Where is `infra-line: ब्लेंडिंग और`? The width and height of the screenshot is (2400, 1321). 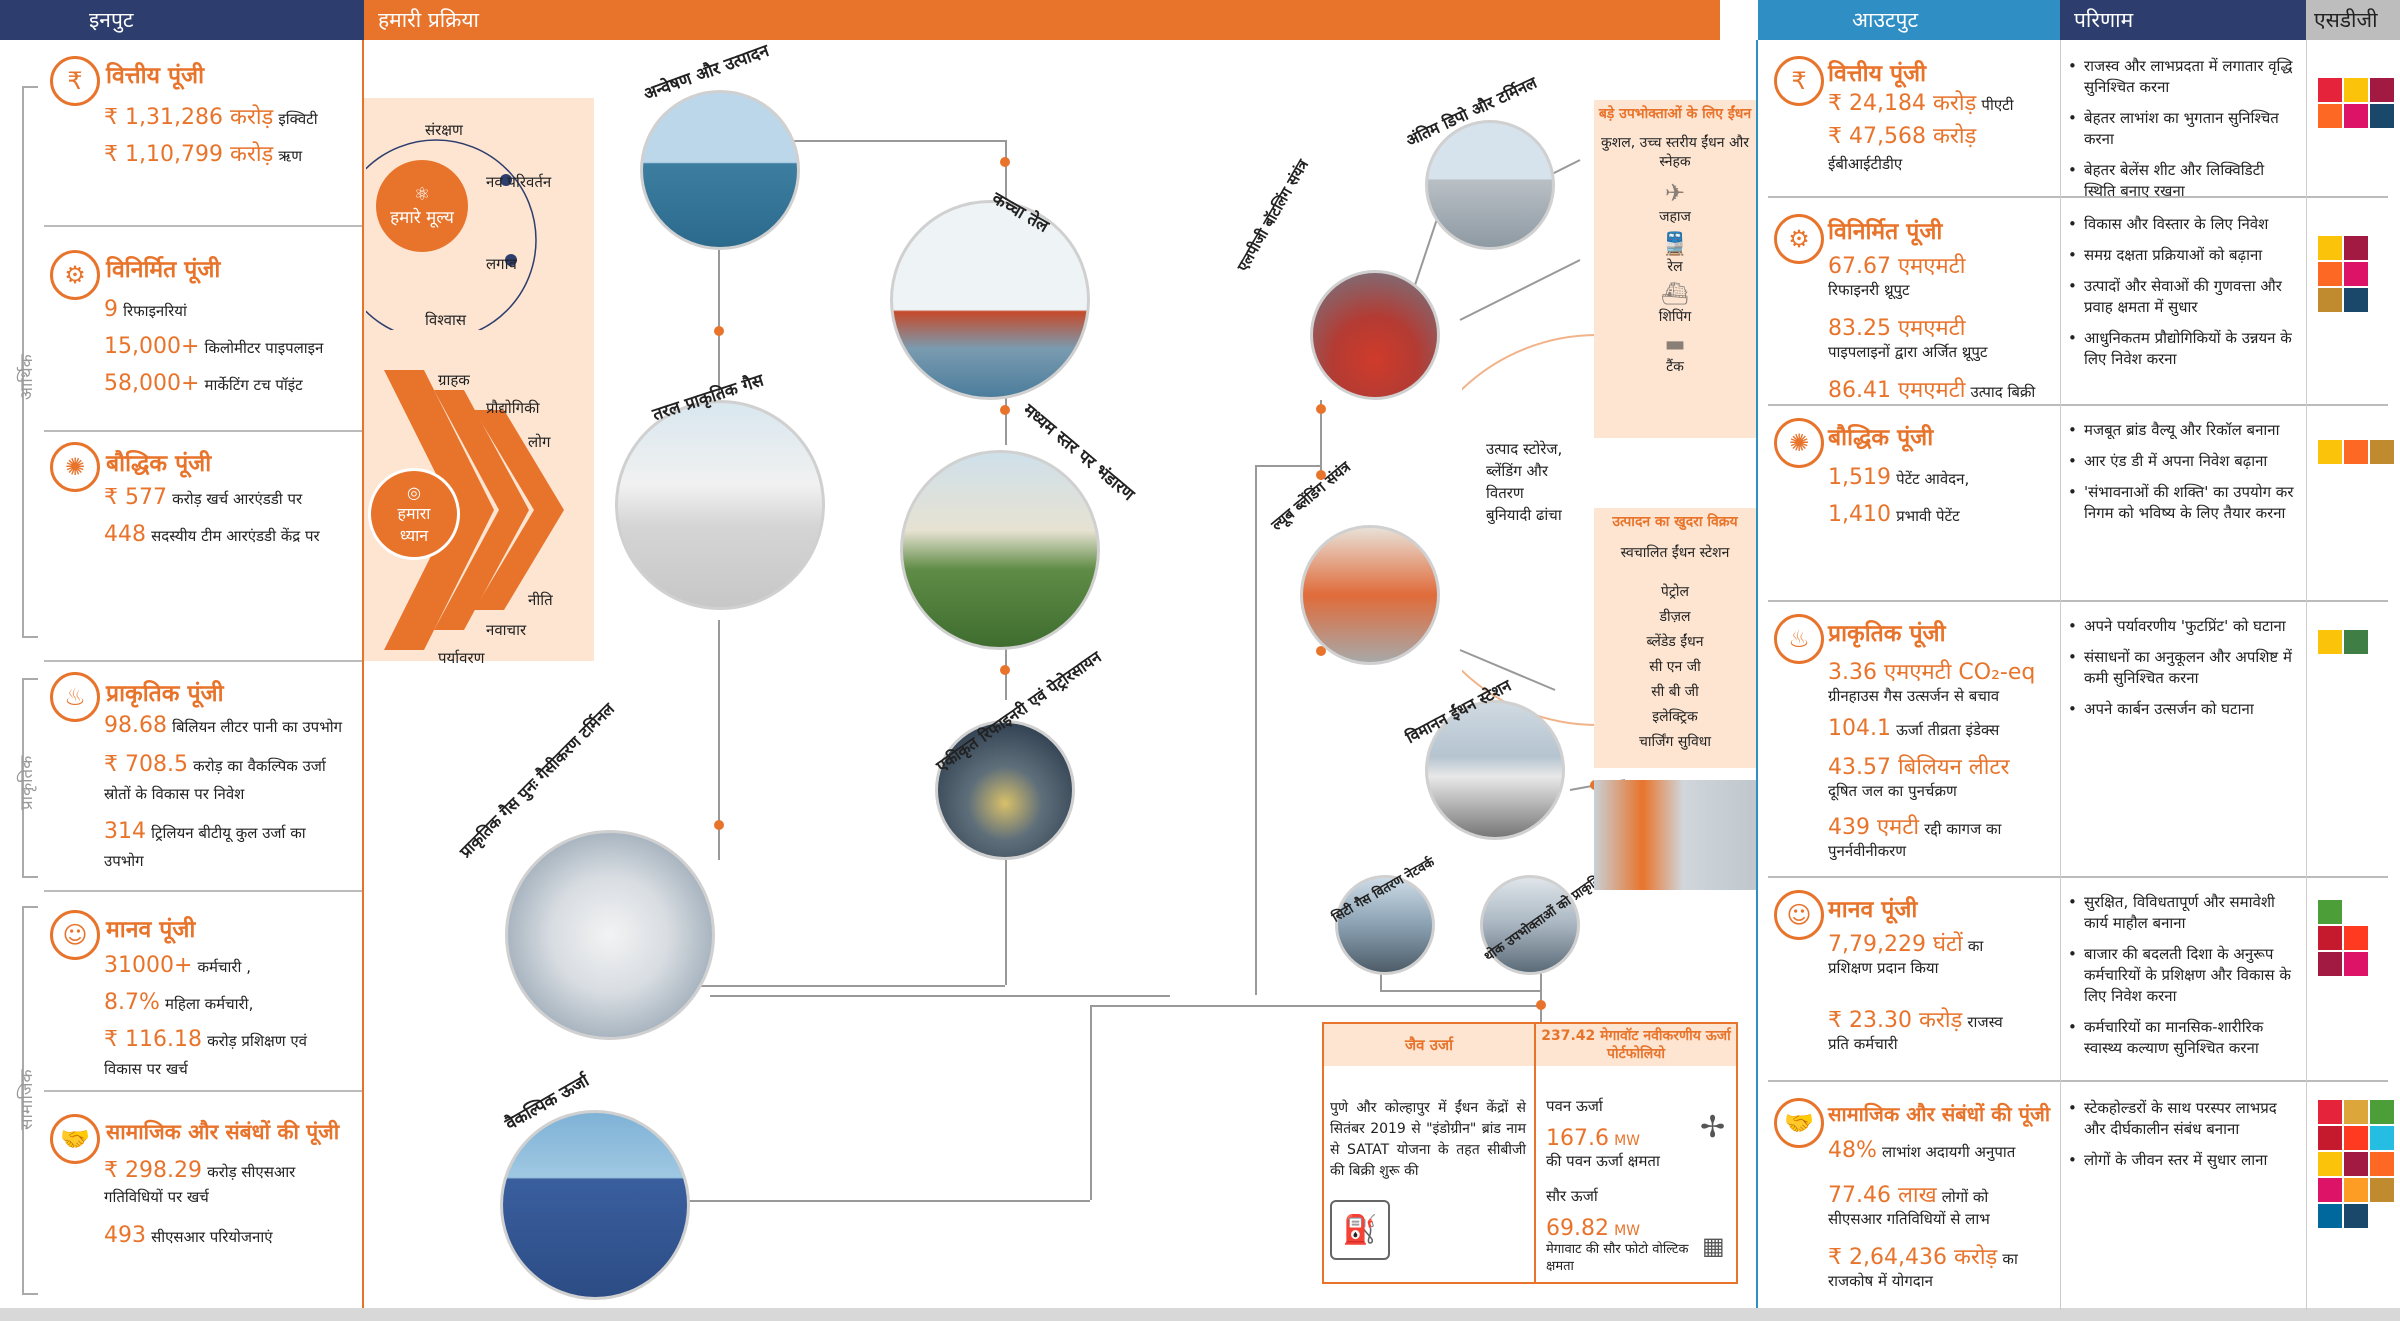 infra-line: ब्लेंडिंग और is located at coordinates (1517, 471).